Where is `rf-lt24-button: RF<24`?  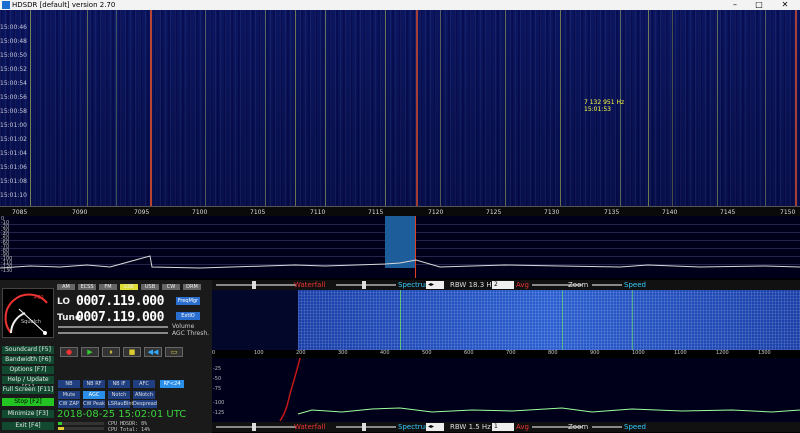
rf-lt24-button: RF<24 is located at coordinates (172, 384).